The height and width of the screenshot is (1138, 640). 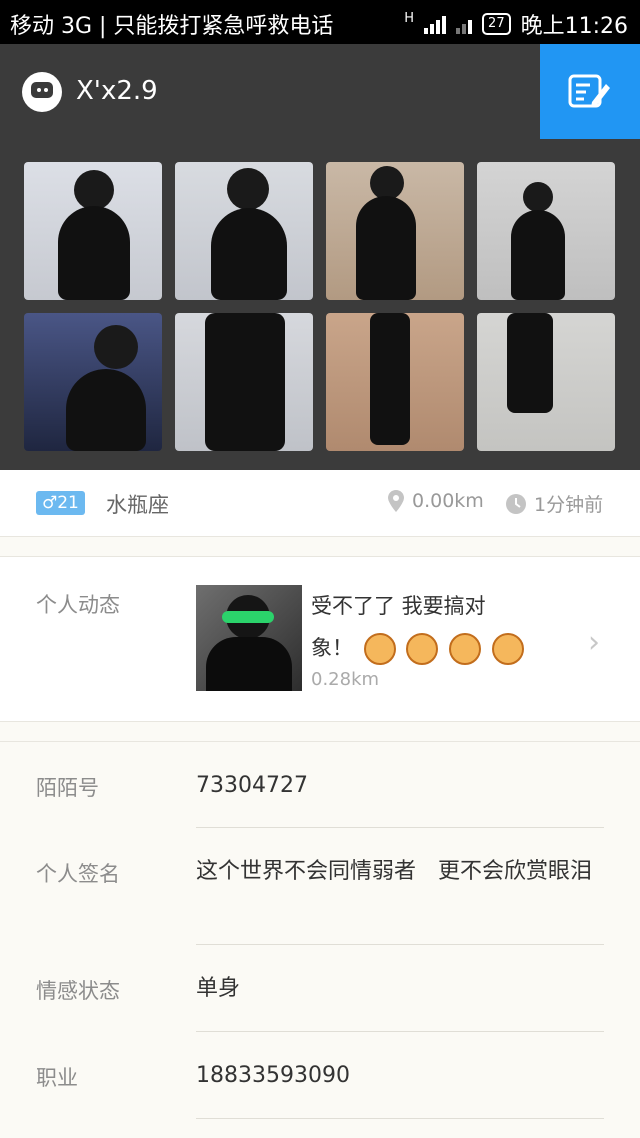 What do you see at coordinates (172, 26) in the screenshot?
I see `carrier-text: 移动 3G | 只能拨打紧急呼救电话` at bounding box center [172, 26].